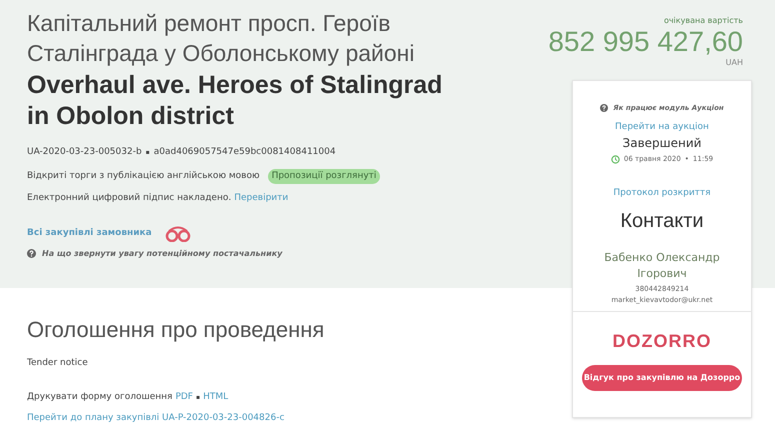  I want to click on status-badge: Пропозиції розглянуті, so click(324, 176).